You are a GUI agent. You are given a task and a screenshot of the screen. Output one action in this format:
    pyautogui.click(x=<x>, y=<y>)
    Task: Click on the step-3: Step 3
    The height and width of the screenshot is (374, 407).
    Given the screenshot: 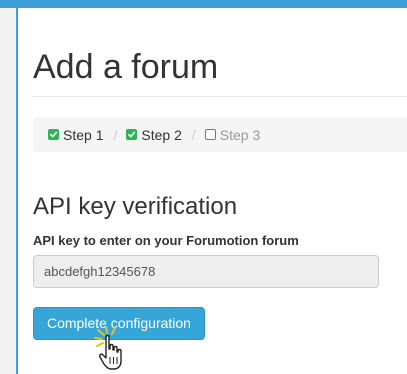 What is the action you would take?
    pyautogui.click(x=232, y=134)
    